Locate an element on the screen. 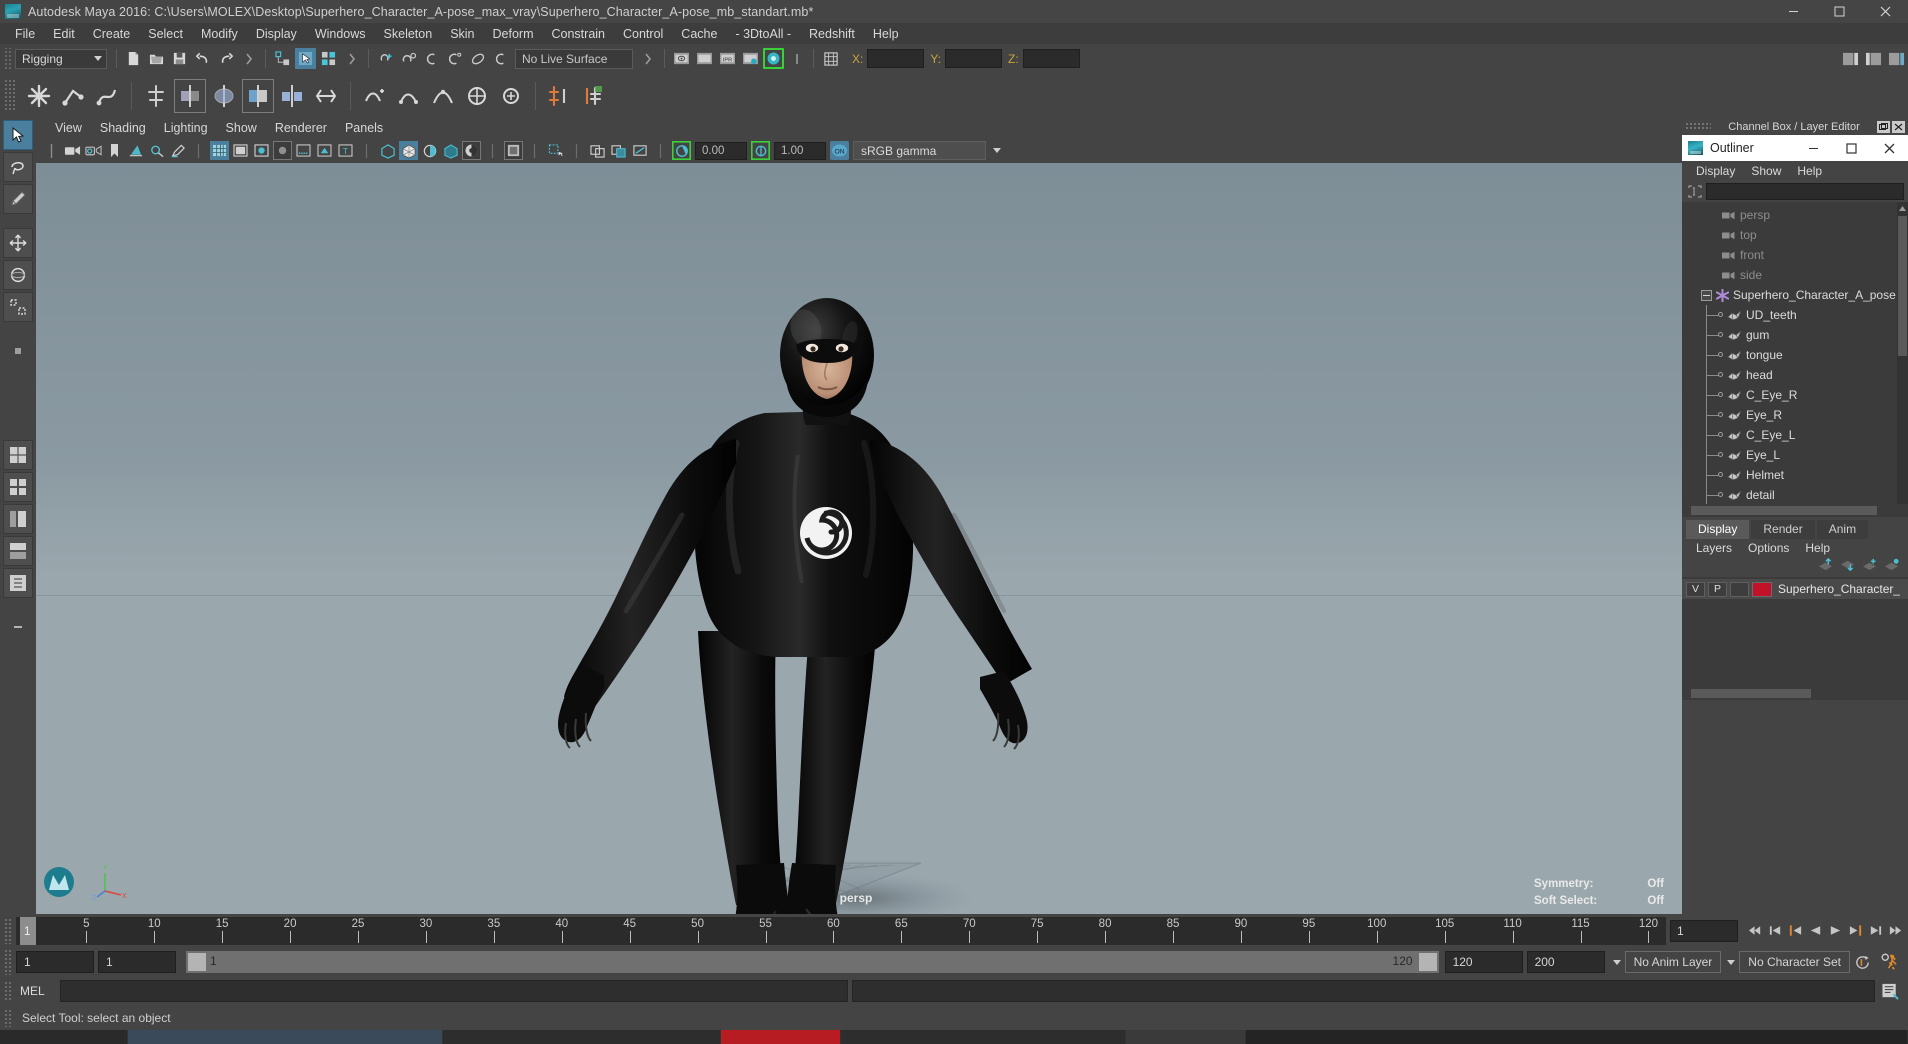 This screenshot has width=1908, height=1044. script-editor-icon is located at coordinates (1890, 991).